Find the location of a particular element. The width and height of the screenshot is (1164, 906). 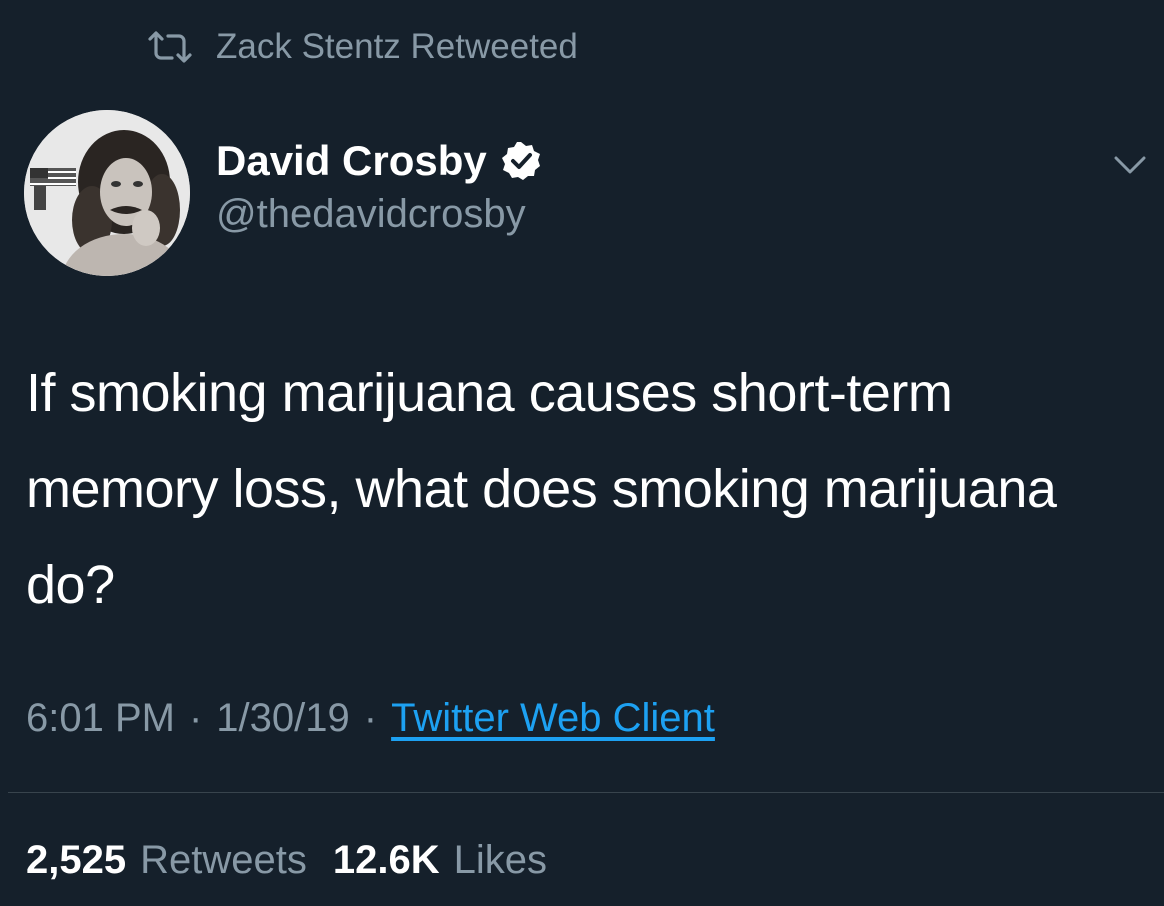

tweet-meta: 6:01 PM · 1/30/19 · Twitter Web Client is located at coordinates (370, 718).